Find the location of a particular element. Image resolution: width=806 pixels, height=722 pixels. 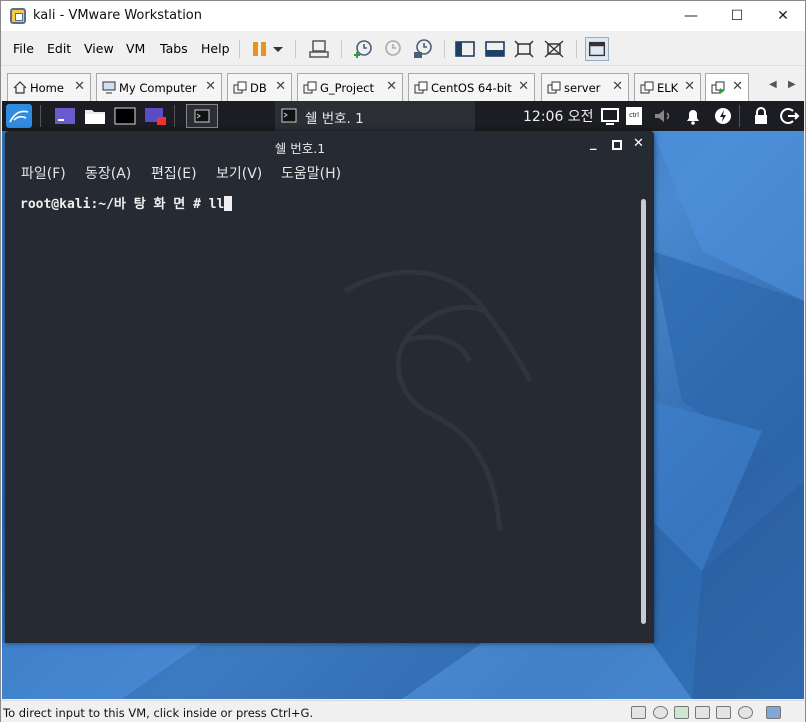

workspace-switcher is located at coordinates (202, 116).